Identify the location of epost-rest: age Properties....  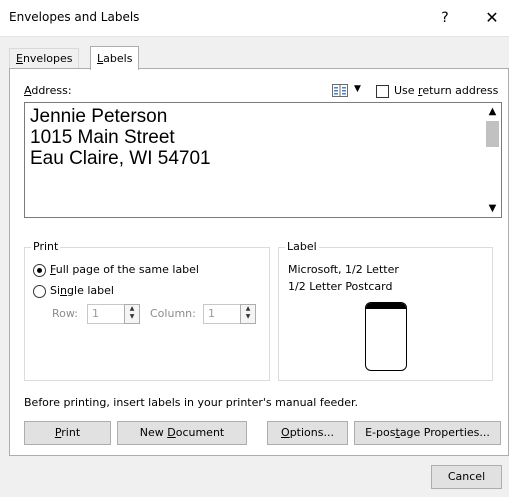
(444, 432).